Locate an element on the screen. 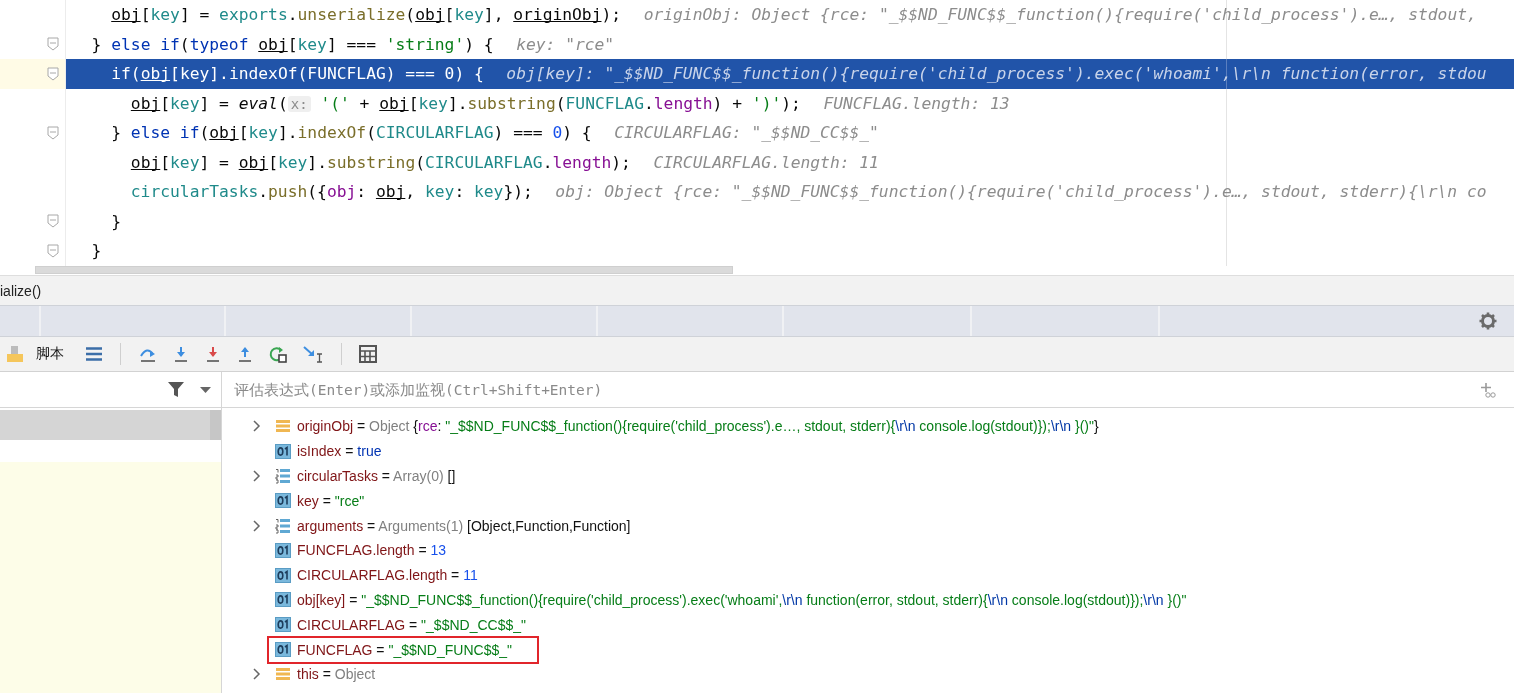  variable-entry: CIRCULARFLAG = "_$$ND_CC$$_" is located at coordinates (411, 624).